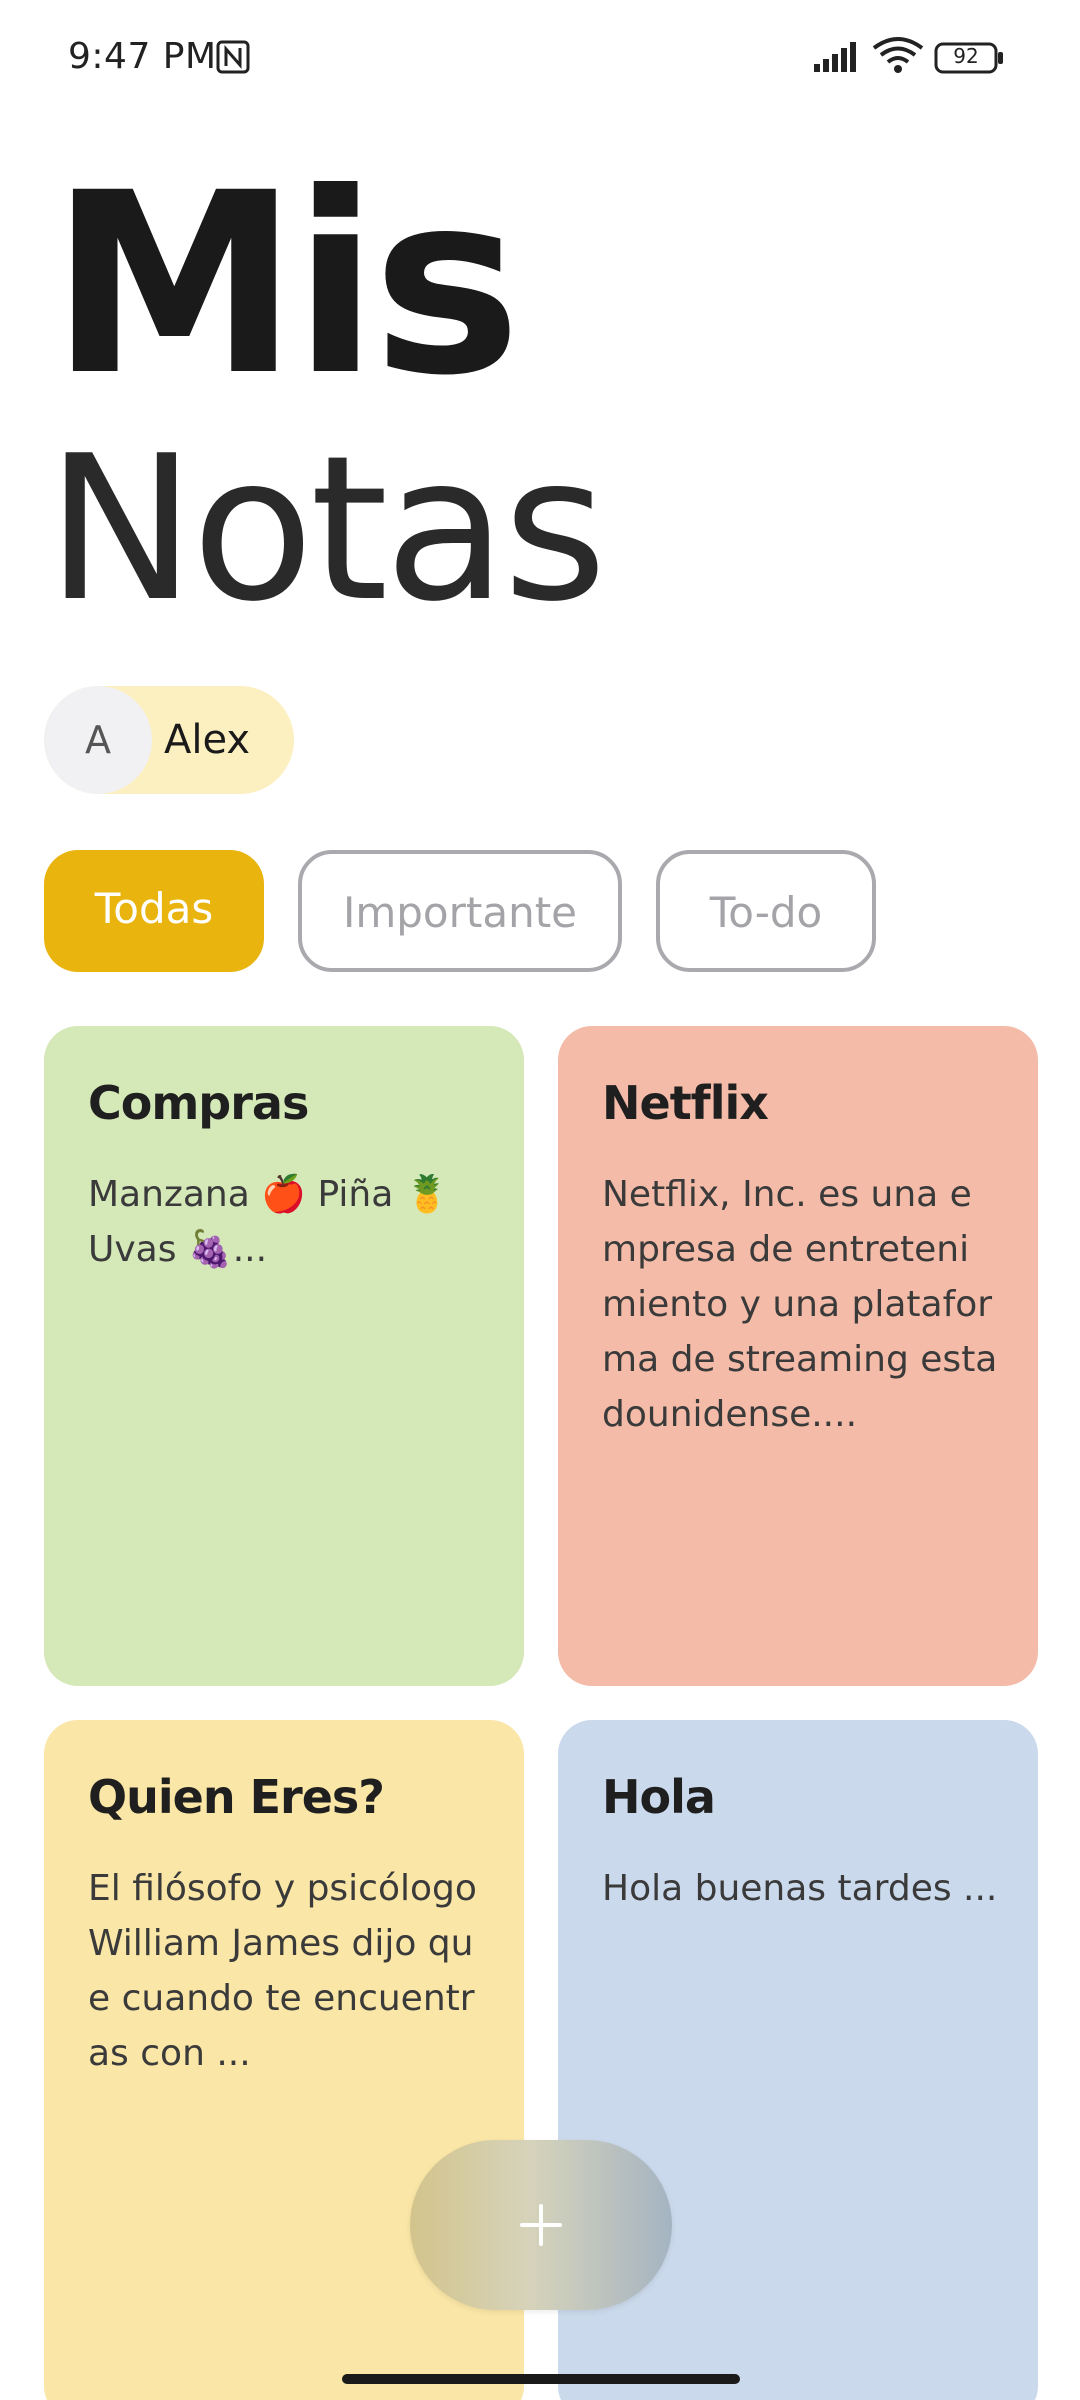 The width and height of the screenshot is (1080, 2400). Describe the element at coordinates (326, 529) in the screenshot. I see `page-title-line2: Notas` at that location.